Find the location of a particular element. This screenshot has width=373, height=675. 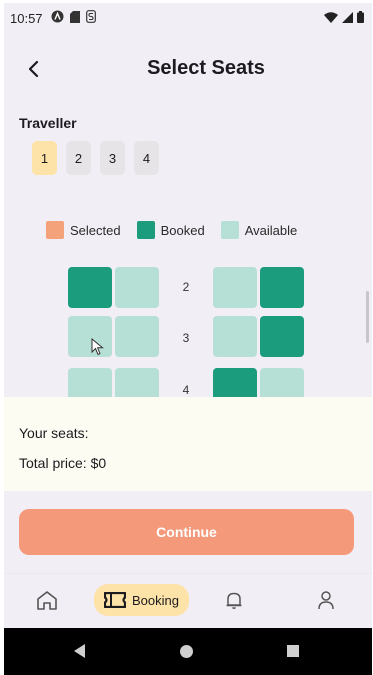

legend-swatch-selected is located at coordinates (55, 230).